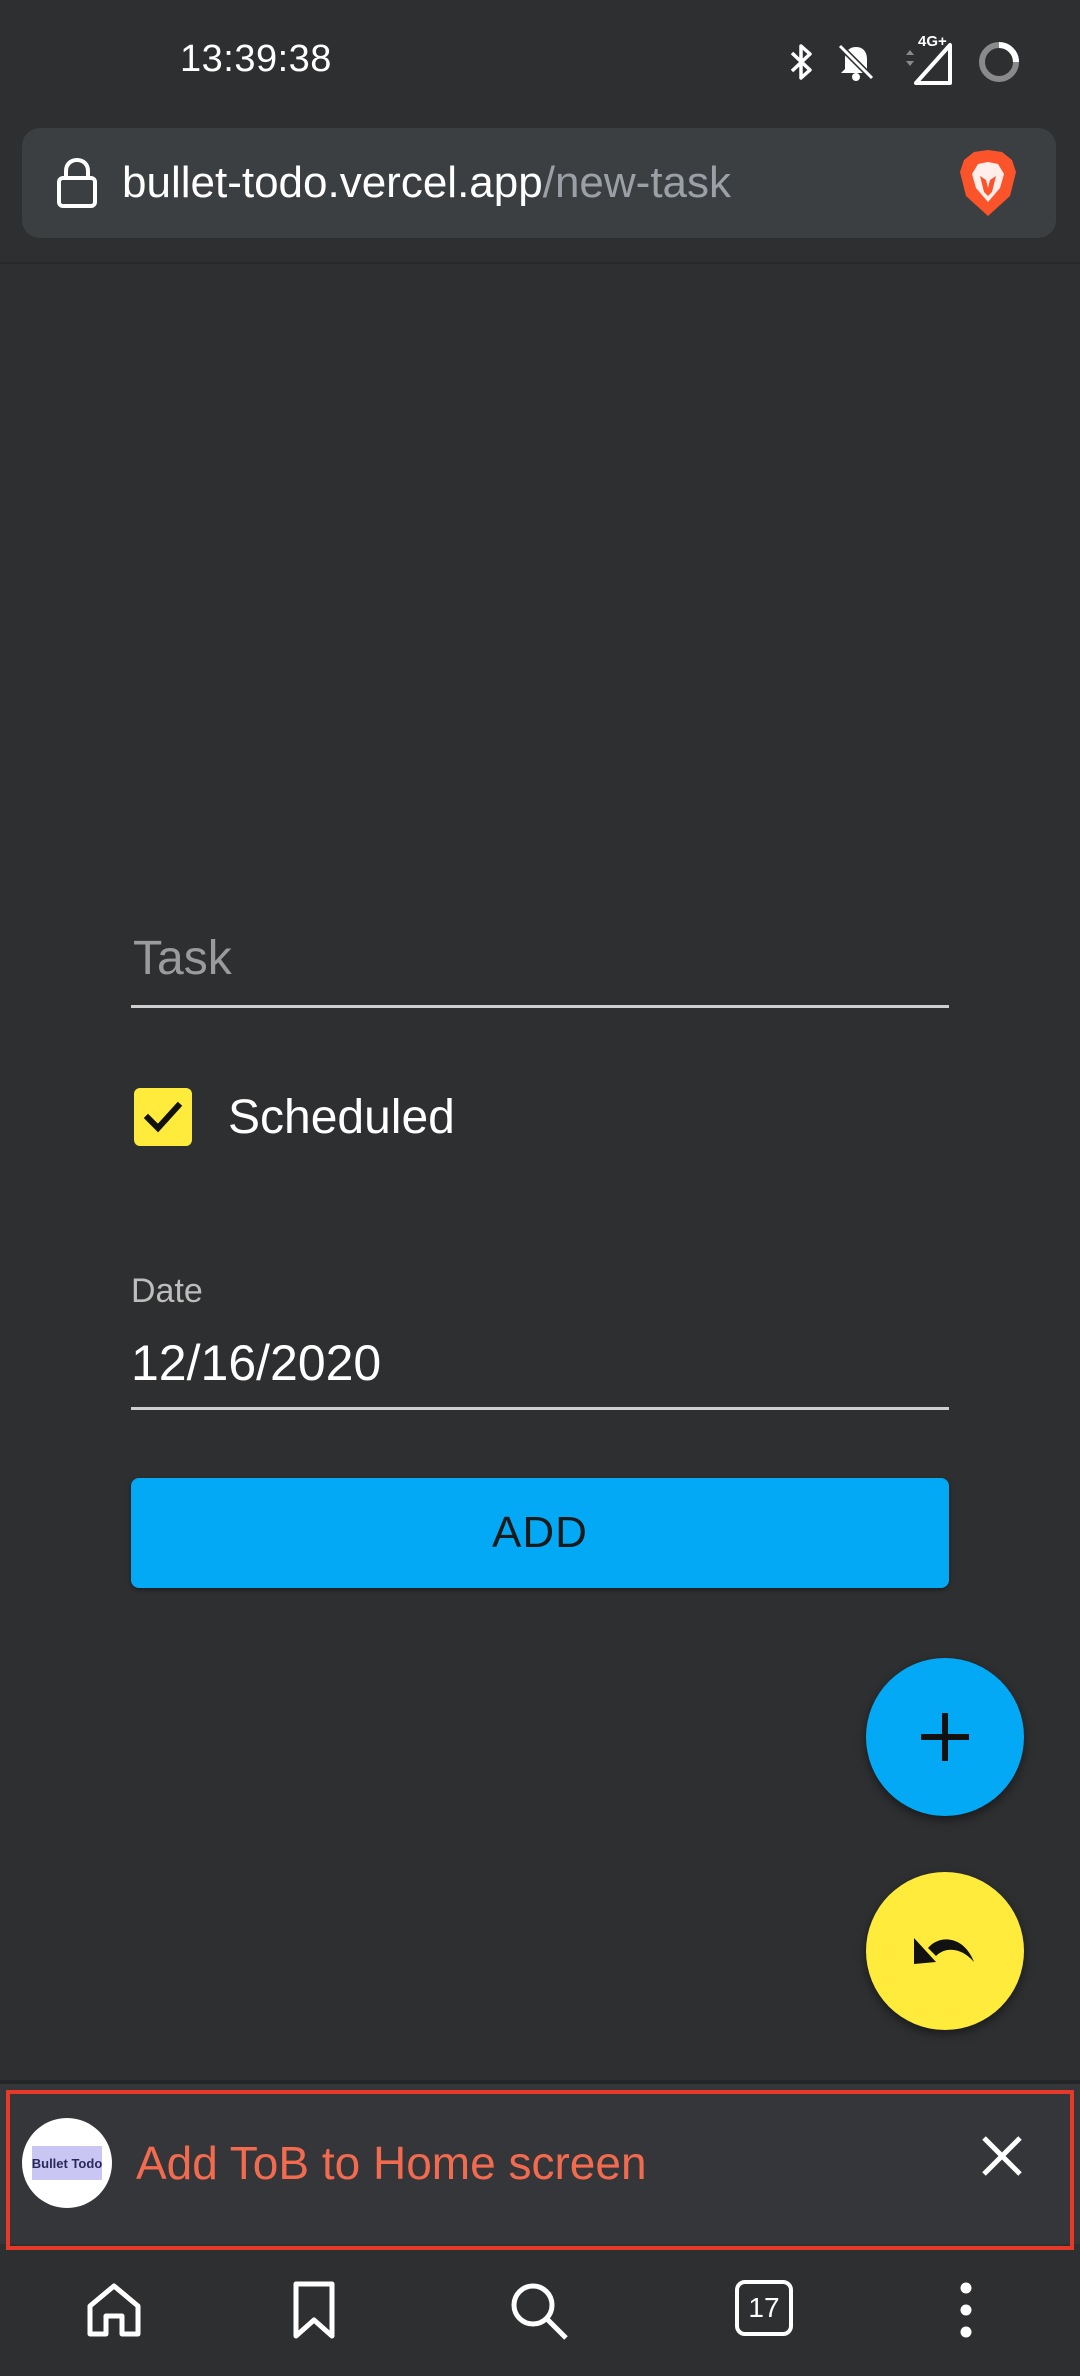  Describe the element at coordinates (77, 185) in the screenshot. I see `lock-icon` at that location.